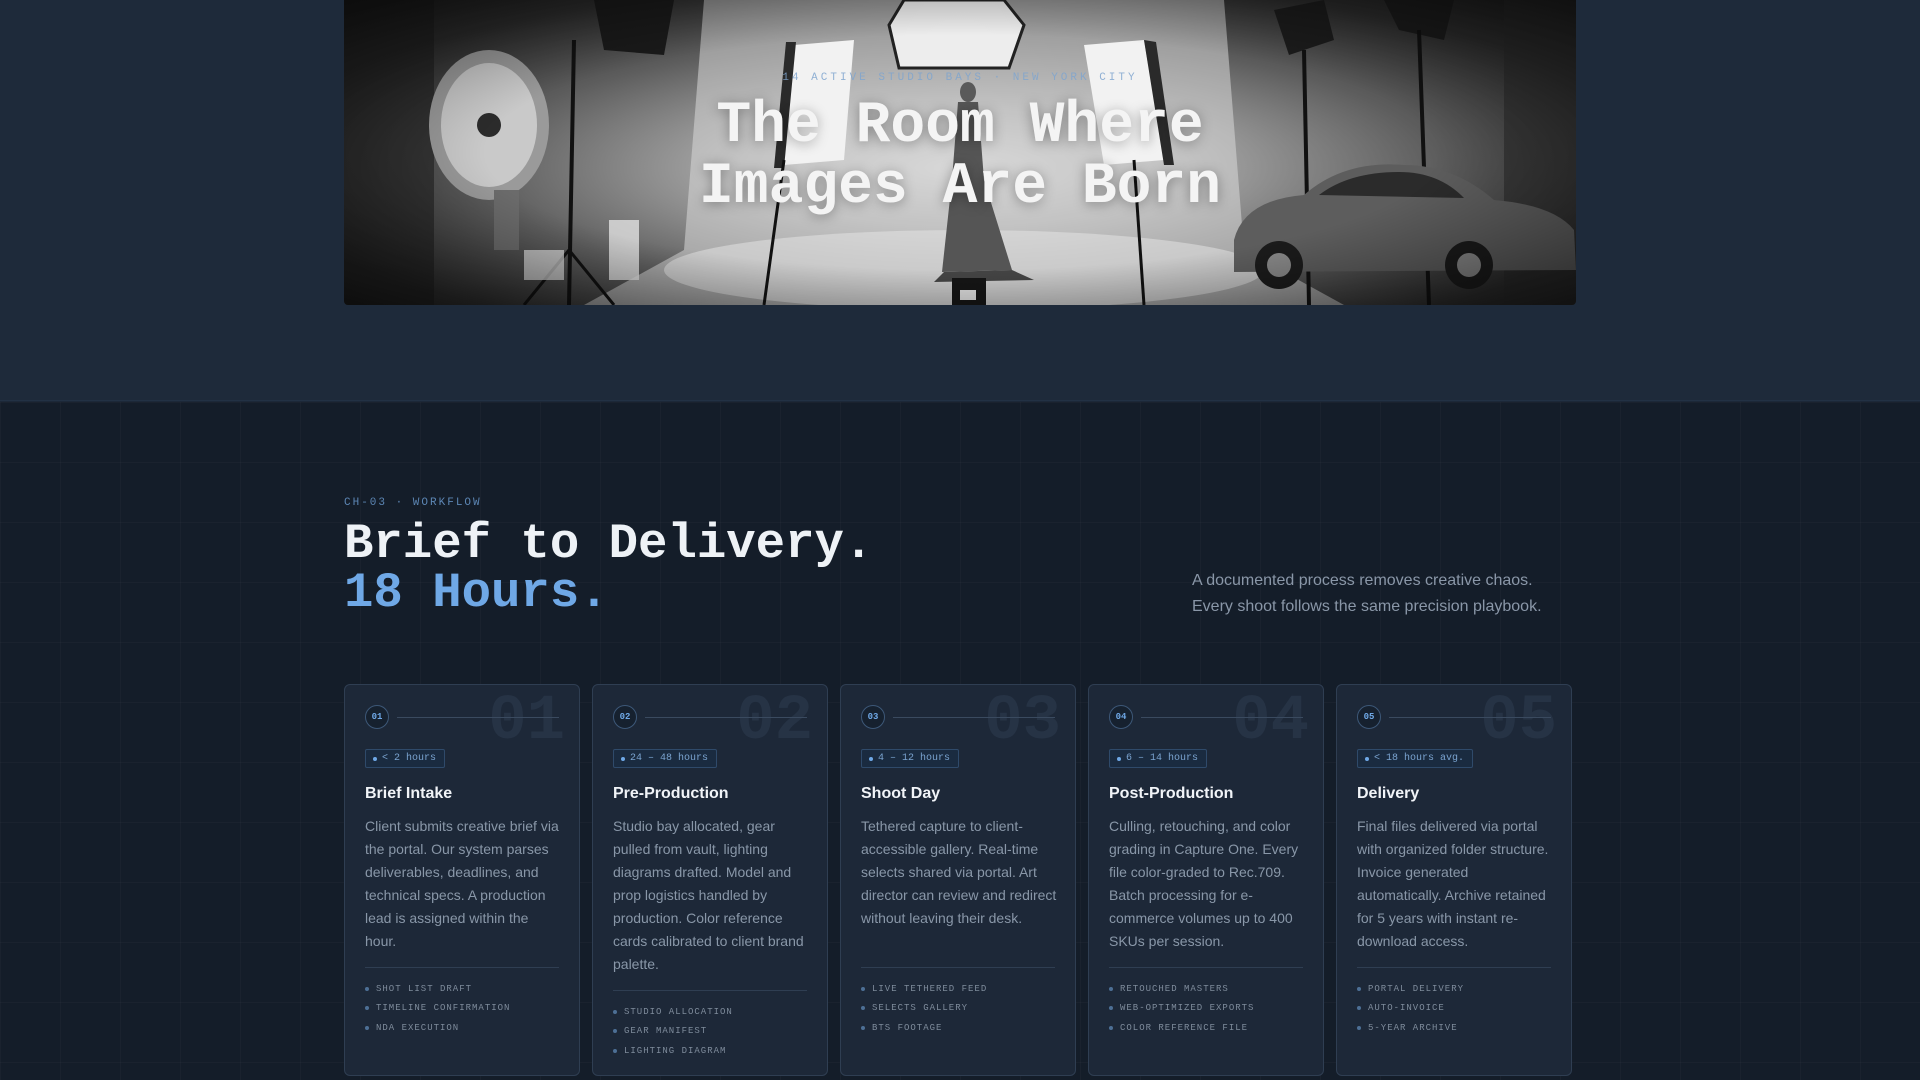  Describe the element at coordinates (1206, 717) in the screenshot. I see `step-header: 04` at that location.